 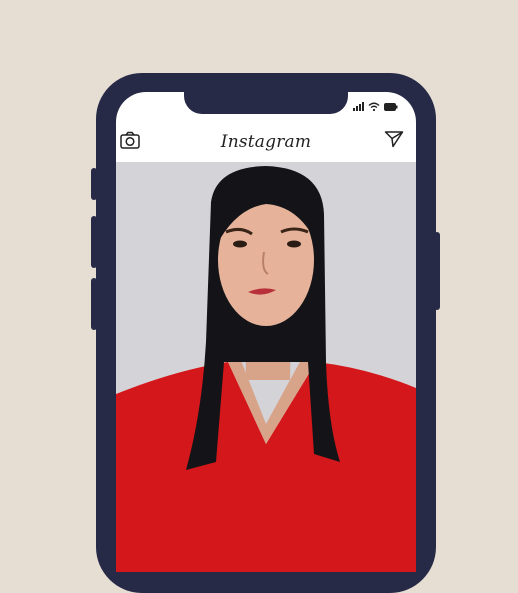 I want to click on phone-notch, so click(x=266, y=103).